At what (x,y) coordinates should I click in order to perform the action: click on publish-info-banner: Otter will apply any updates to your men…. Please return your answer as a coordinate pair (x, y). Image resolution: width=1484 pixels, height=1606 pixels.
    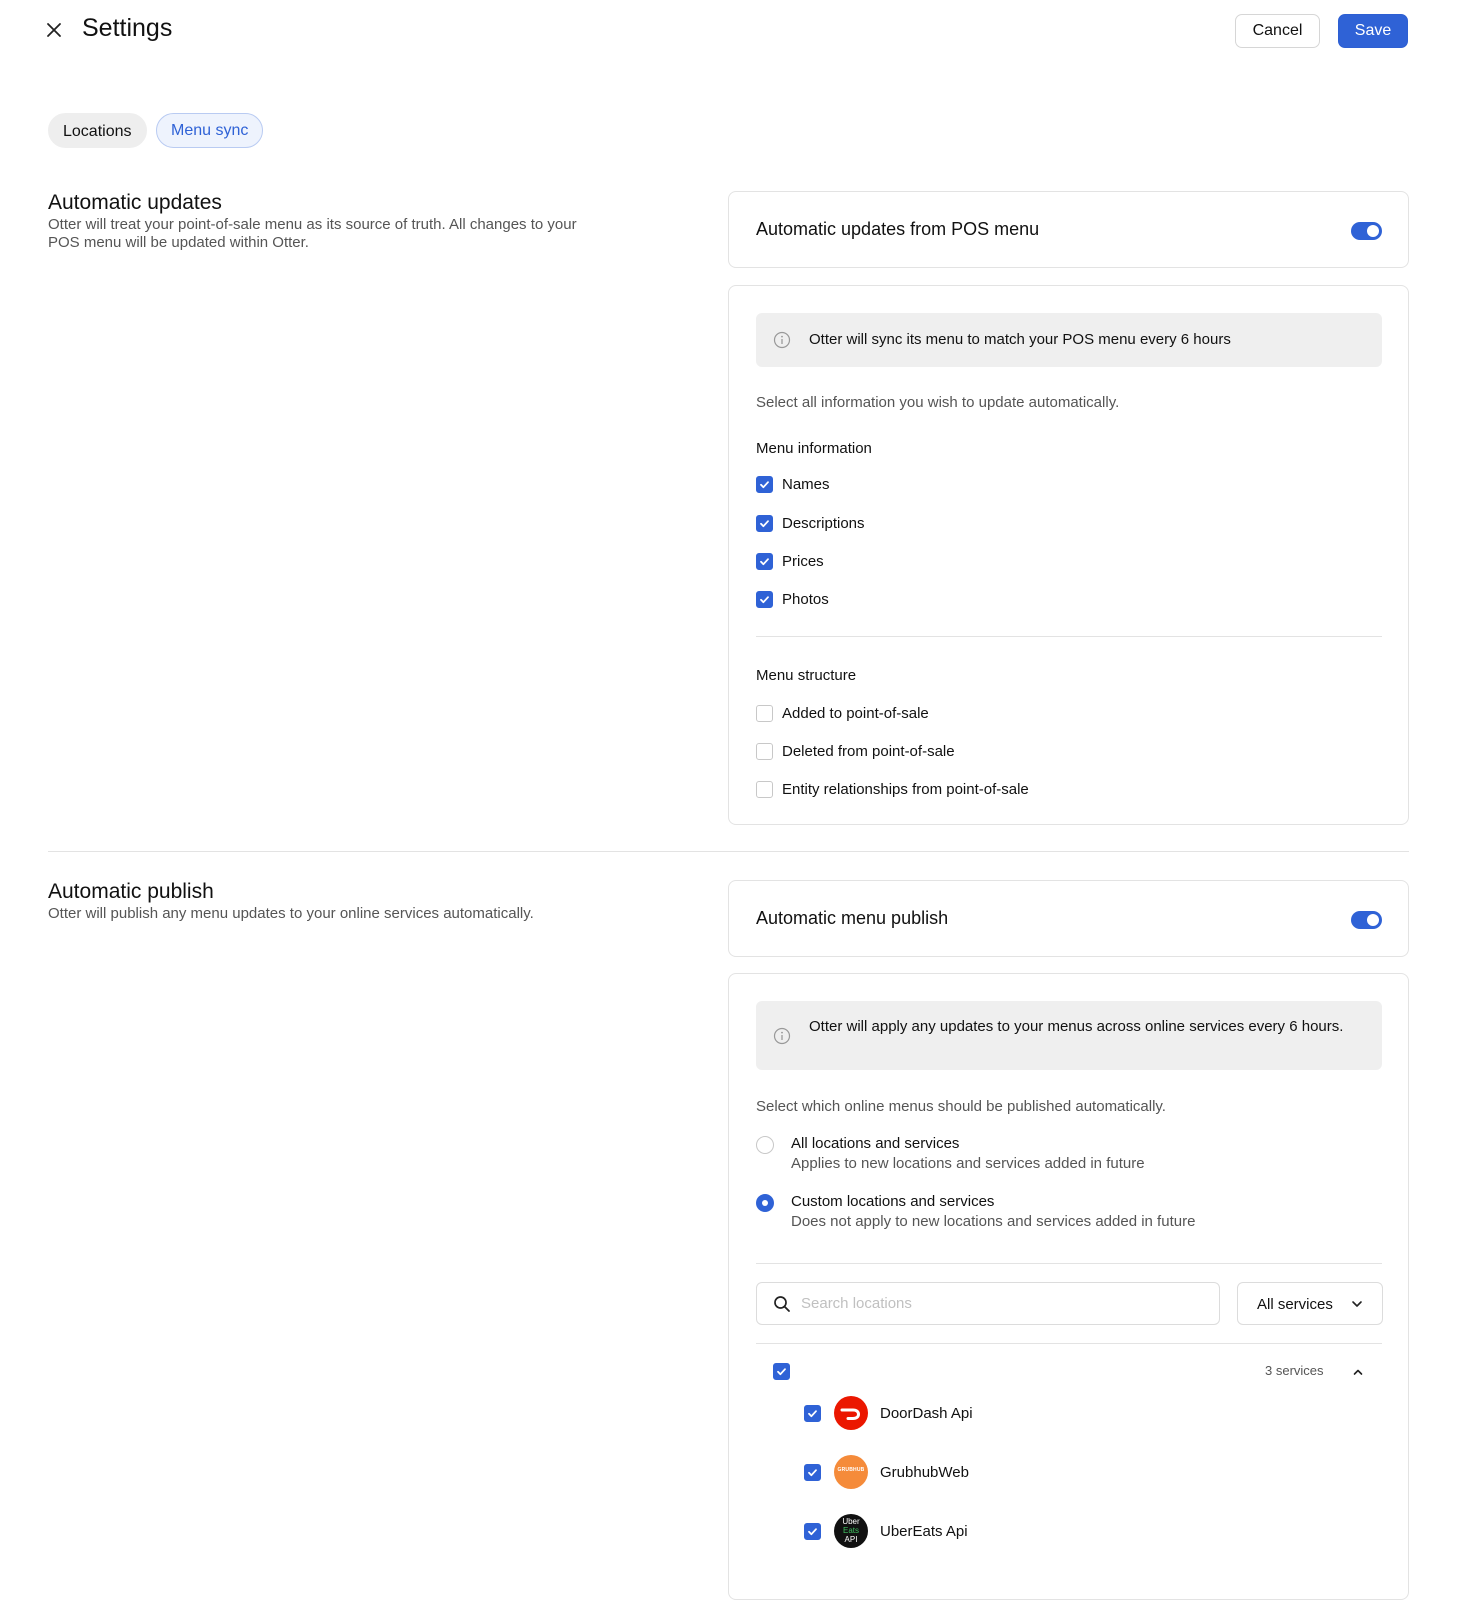
    Looking at the image, I should click on (1069, 1035).